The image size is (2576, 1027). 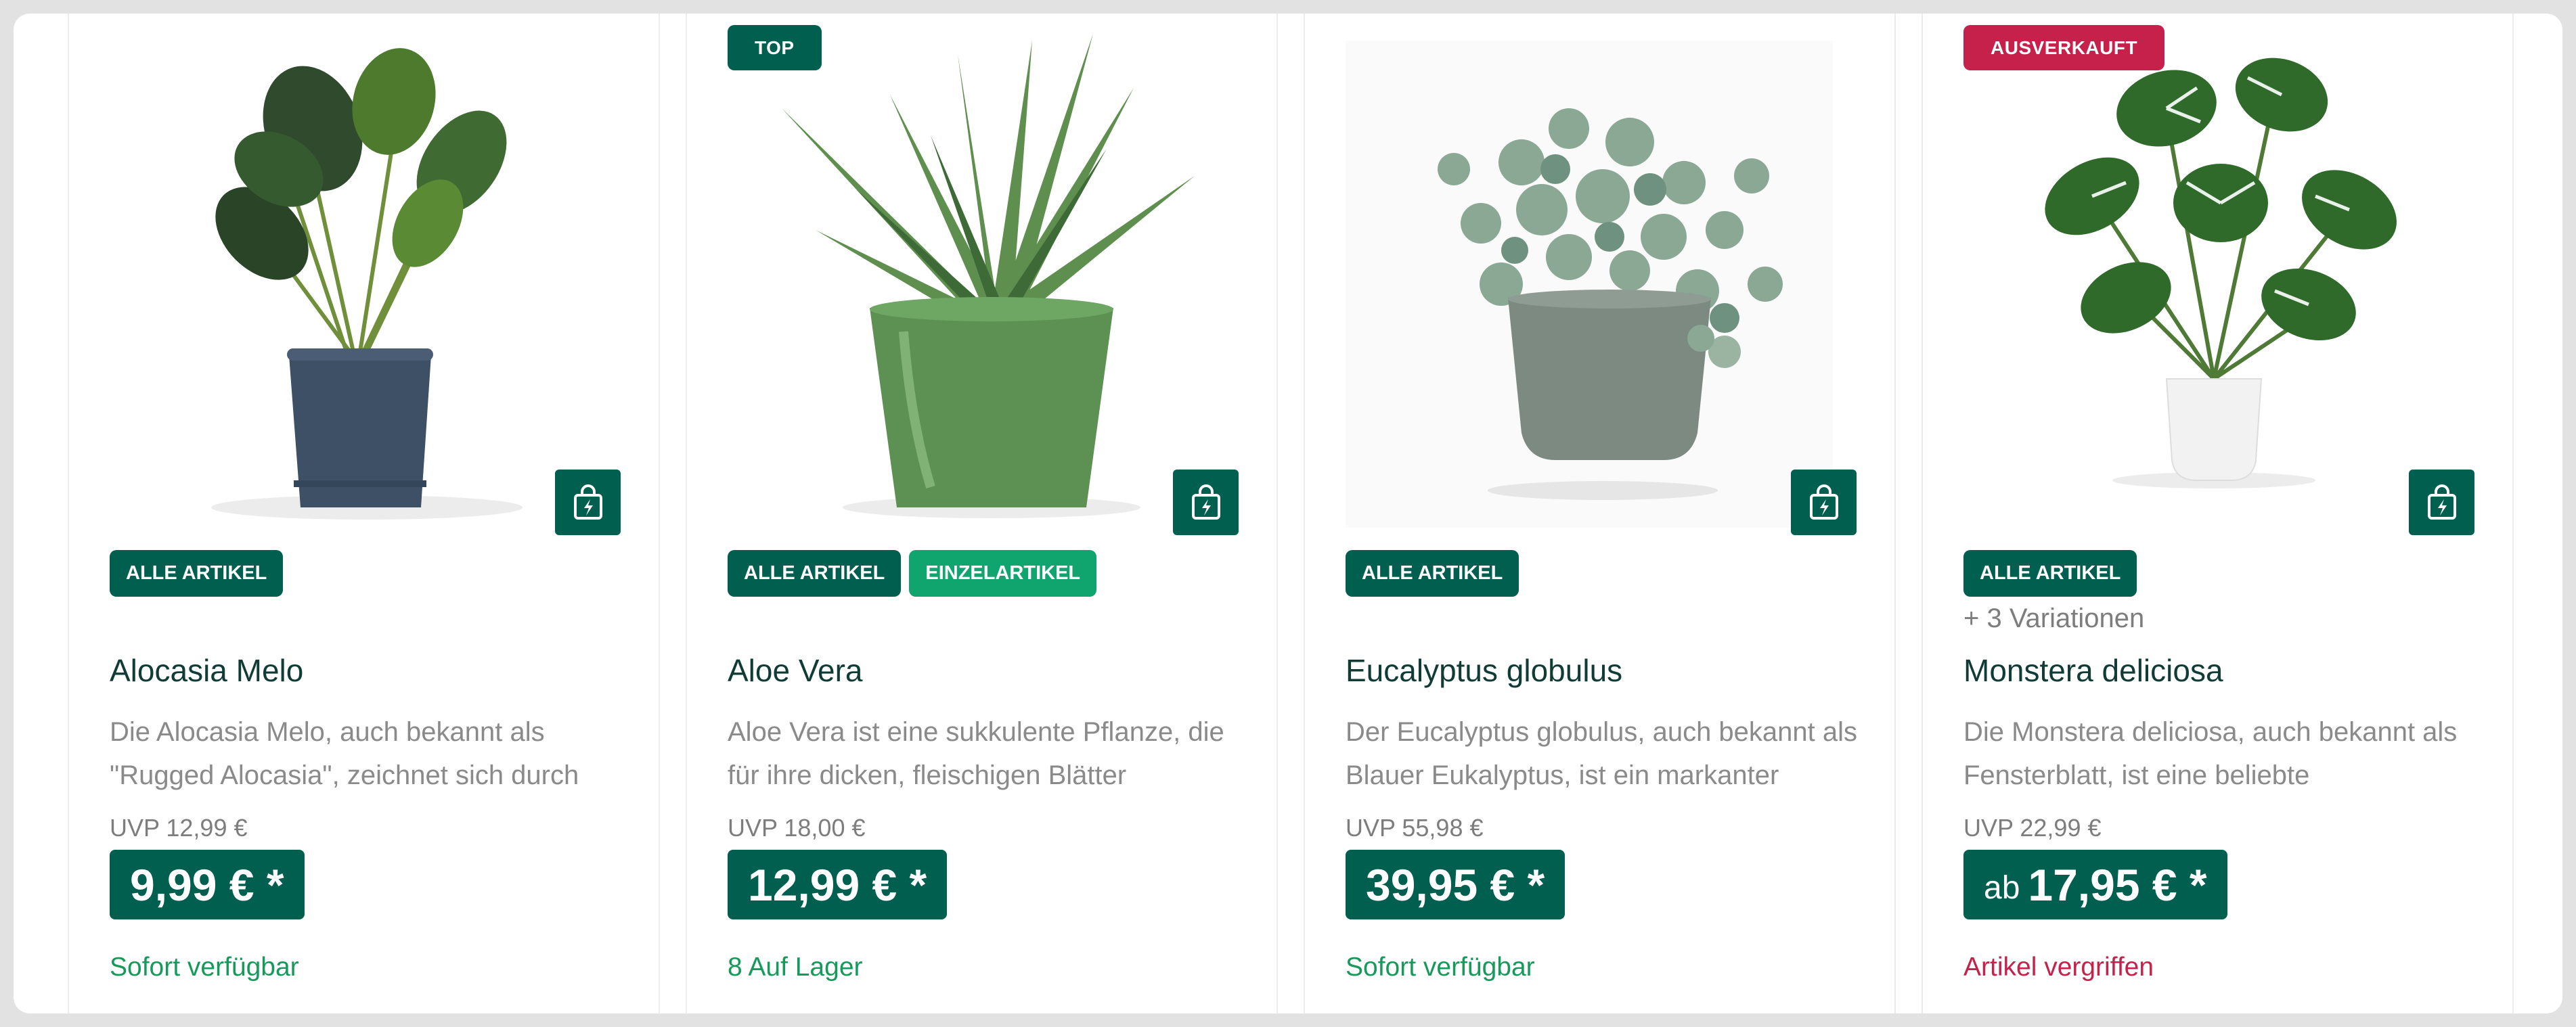 What do you see at coordinates (1484, 670) in the screenshot?
I see `product-title: Eucalyptus globulus` at bounding box center [1484, 670].